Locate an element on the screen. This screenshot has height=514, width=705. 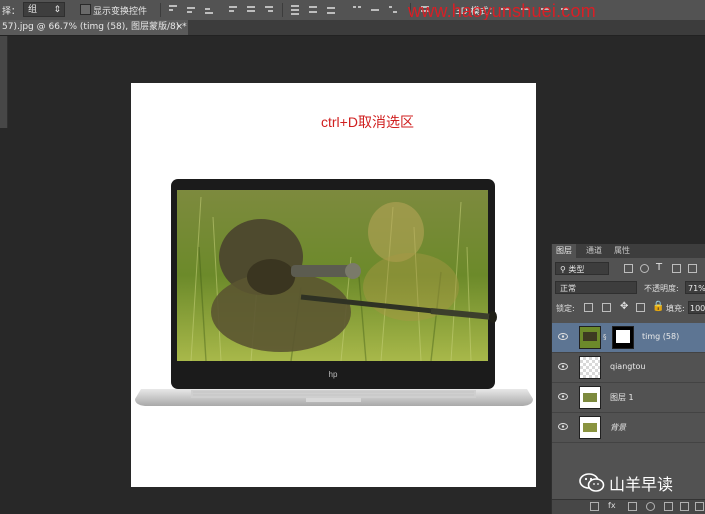
opacity-field: 71% is located at coordinates (695, 287).